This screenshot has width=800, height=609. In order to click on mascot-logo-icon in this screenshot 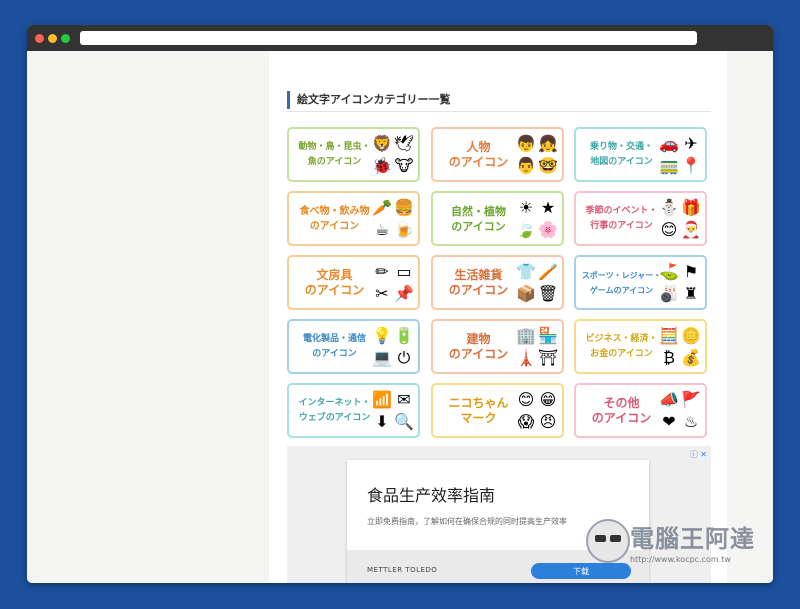, I will do `click(608, 541)`.